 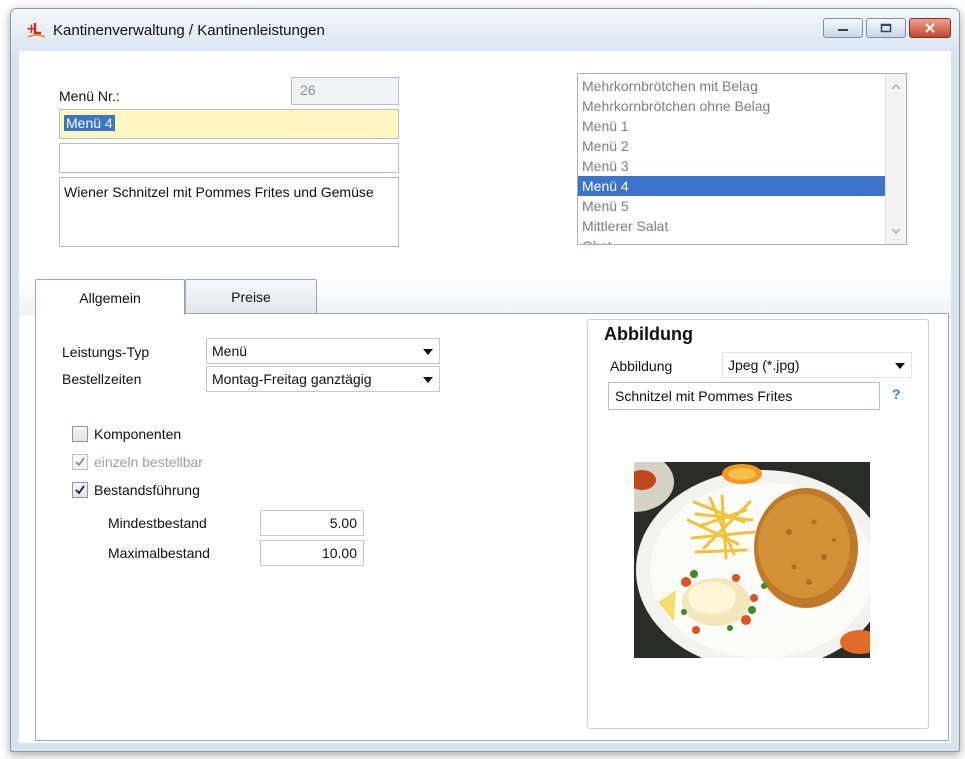 I want to click on bestandsfuehrung-checkbox, so click(x=80, y=490).